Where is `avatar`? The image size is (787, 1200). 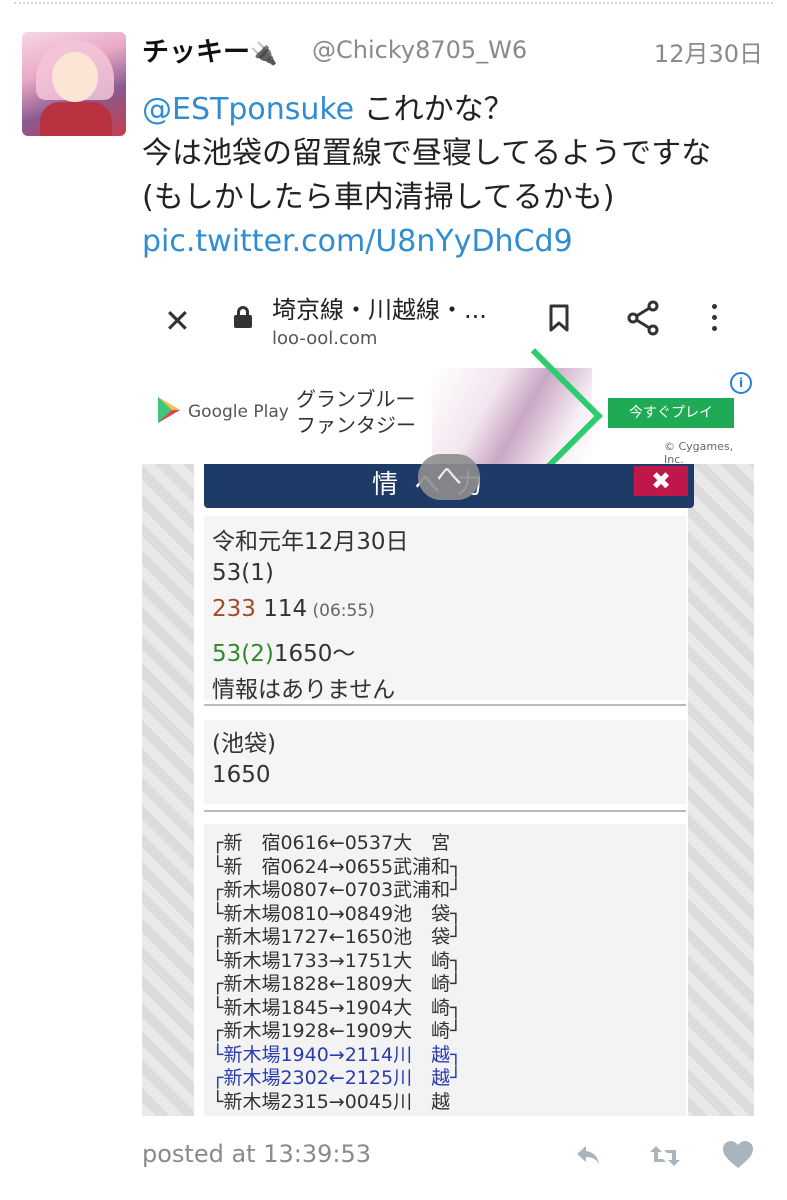
avatar is located at coordinates (74, 84).